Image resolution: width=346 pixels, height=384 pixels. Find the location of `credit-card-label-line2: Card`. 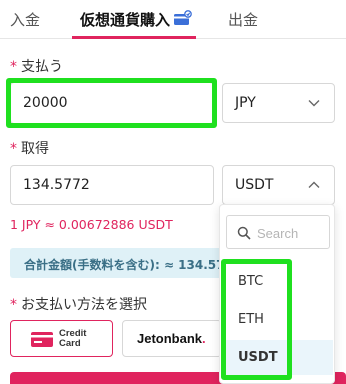

credit-card-label-line2: Card is located at coordinates (70, 343).